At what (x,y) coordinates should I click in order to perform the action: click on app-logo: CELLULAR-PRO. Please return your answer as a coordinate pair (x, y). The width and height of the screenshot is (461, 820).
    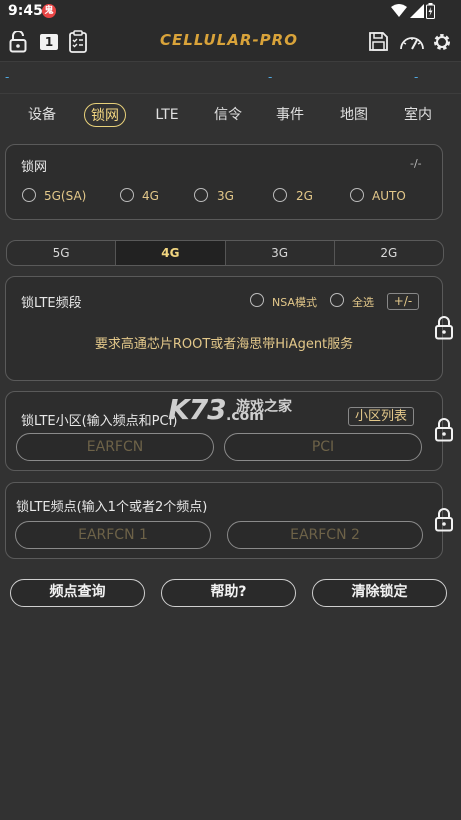
    Looking at the image, I should click on (229, 40).